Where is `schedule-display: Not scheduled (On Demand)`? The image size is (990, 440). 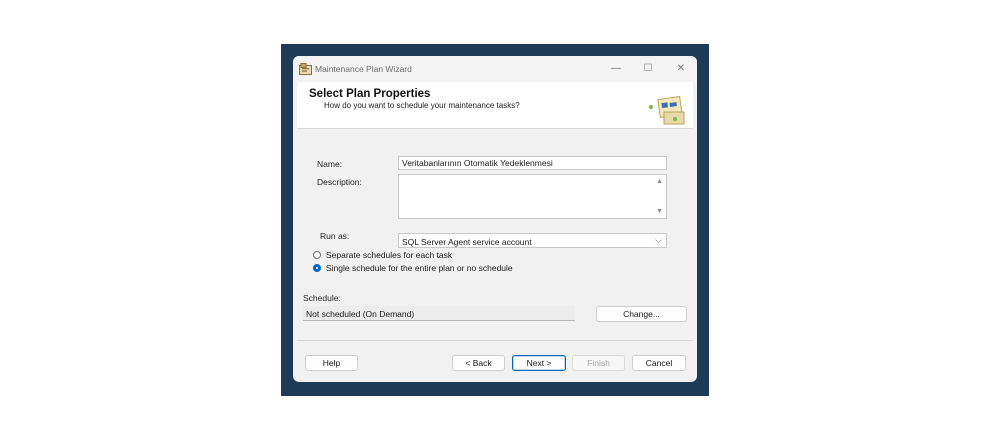 schedule-display: Not scheduled (On Demand) is located at coordinates (439, 313).